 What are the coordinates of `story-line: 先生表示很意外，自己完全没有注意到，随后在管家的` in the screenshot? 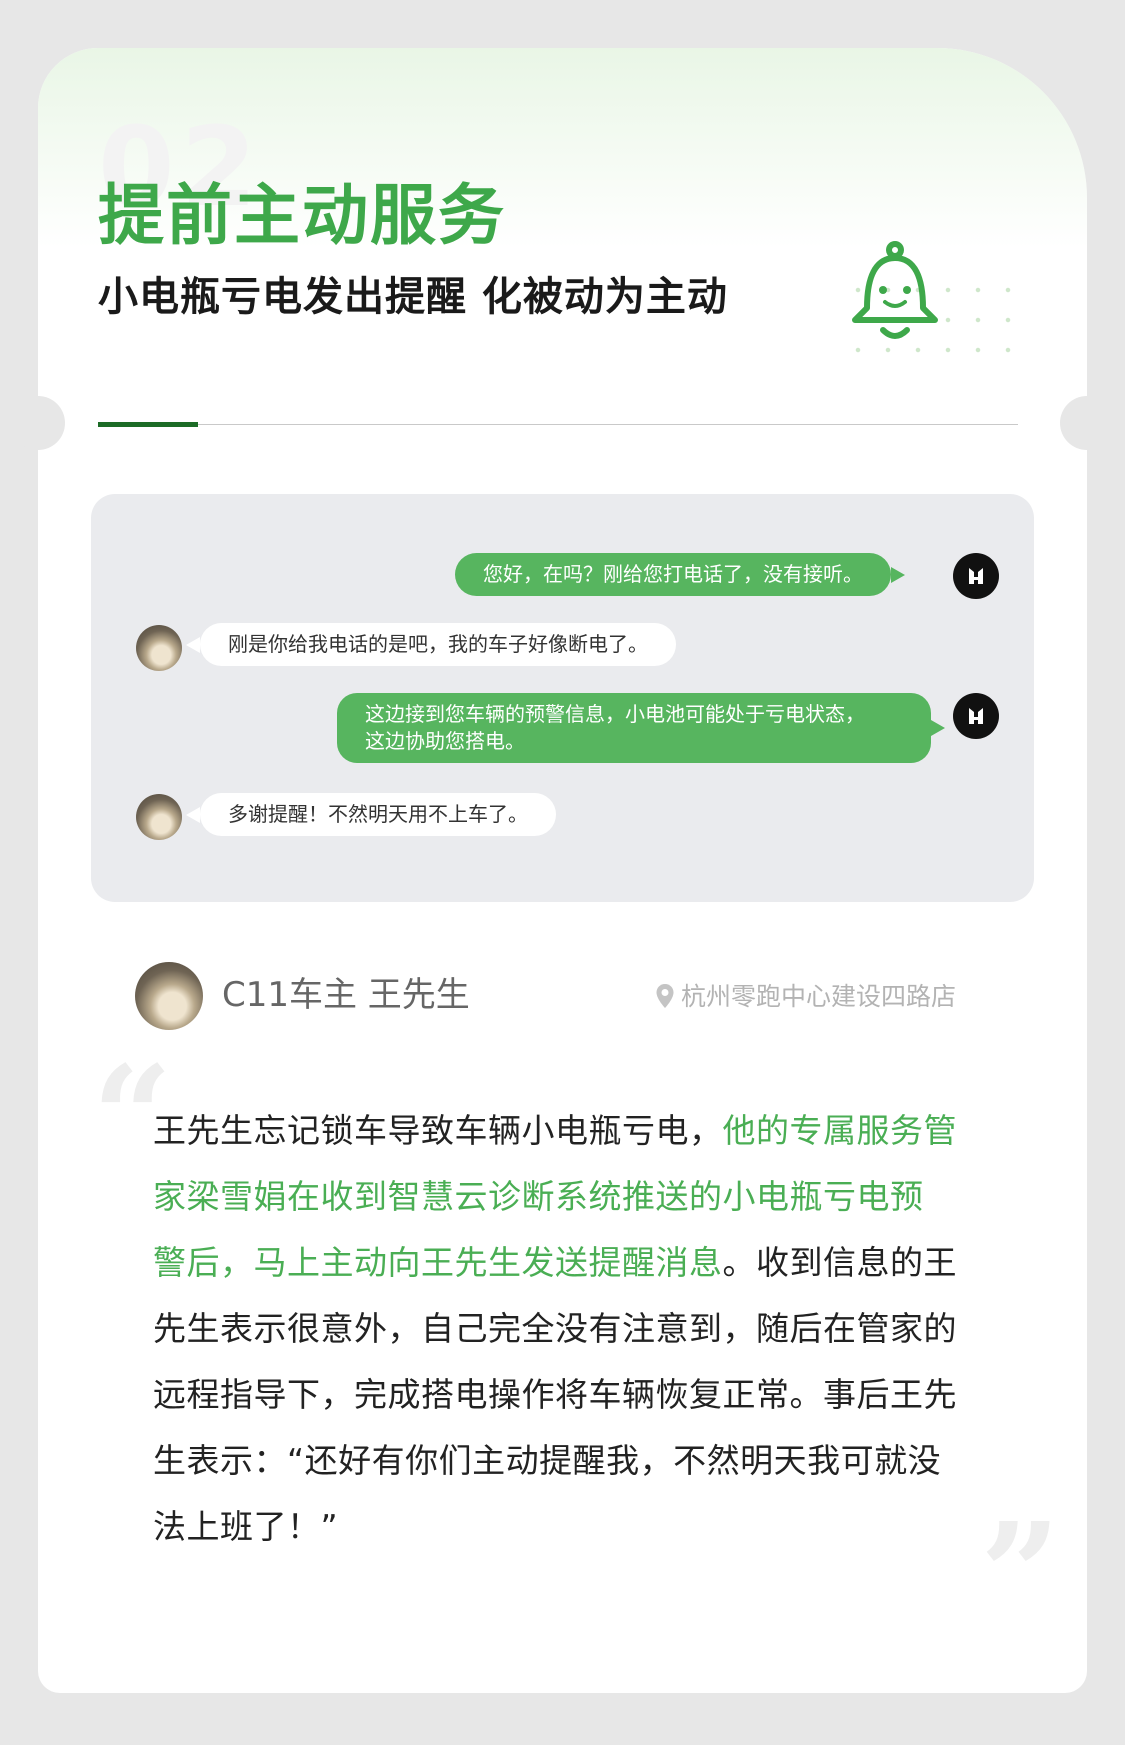 It's located at (577, 1329).